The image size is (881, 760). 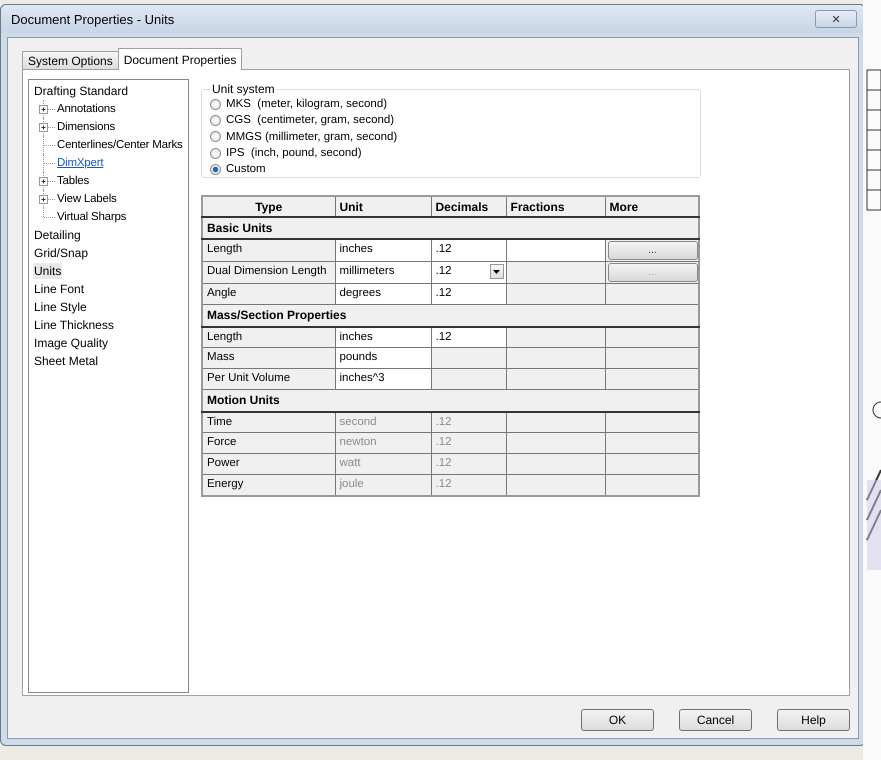 What do you see at coordinates (268, 379) in the screenshot?
I see `table-cell: Per Unit Volume` at bounding box center [268, 379].